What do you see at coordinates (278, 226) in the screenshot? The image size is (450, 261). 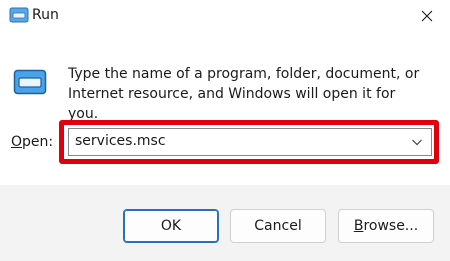 I see `cancel-button: Cancel` at bounding box center [278, 226].